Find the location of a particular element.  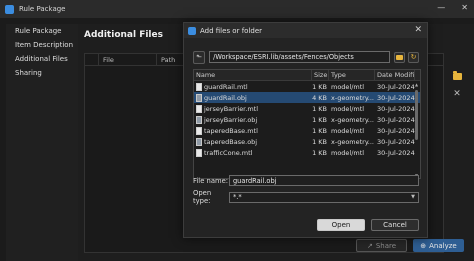

column-date: Date Modifie is located at coordinates (395, 75).